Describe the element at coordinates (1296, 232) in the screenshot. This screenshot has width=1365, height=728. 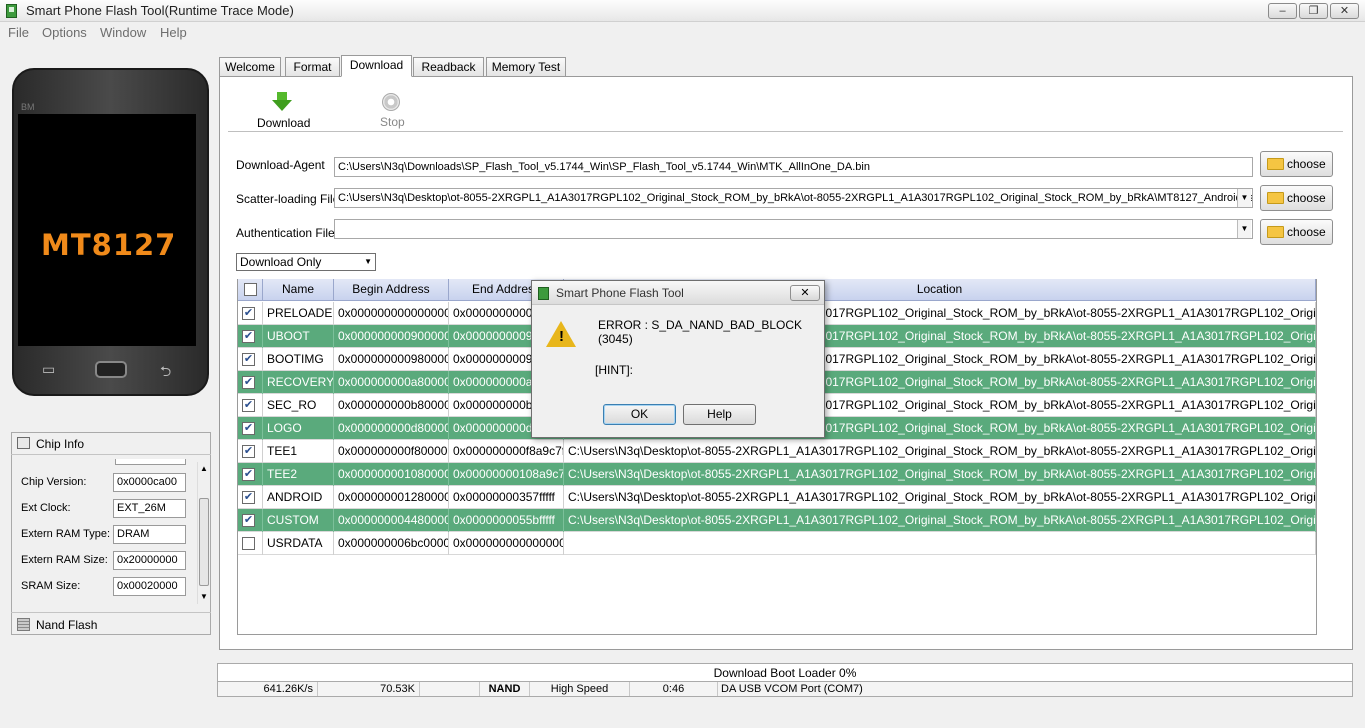
I see `choose-auth-button: choose` at that location.